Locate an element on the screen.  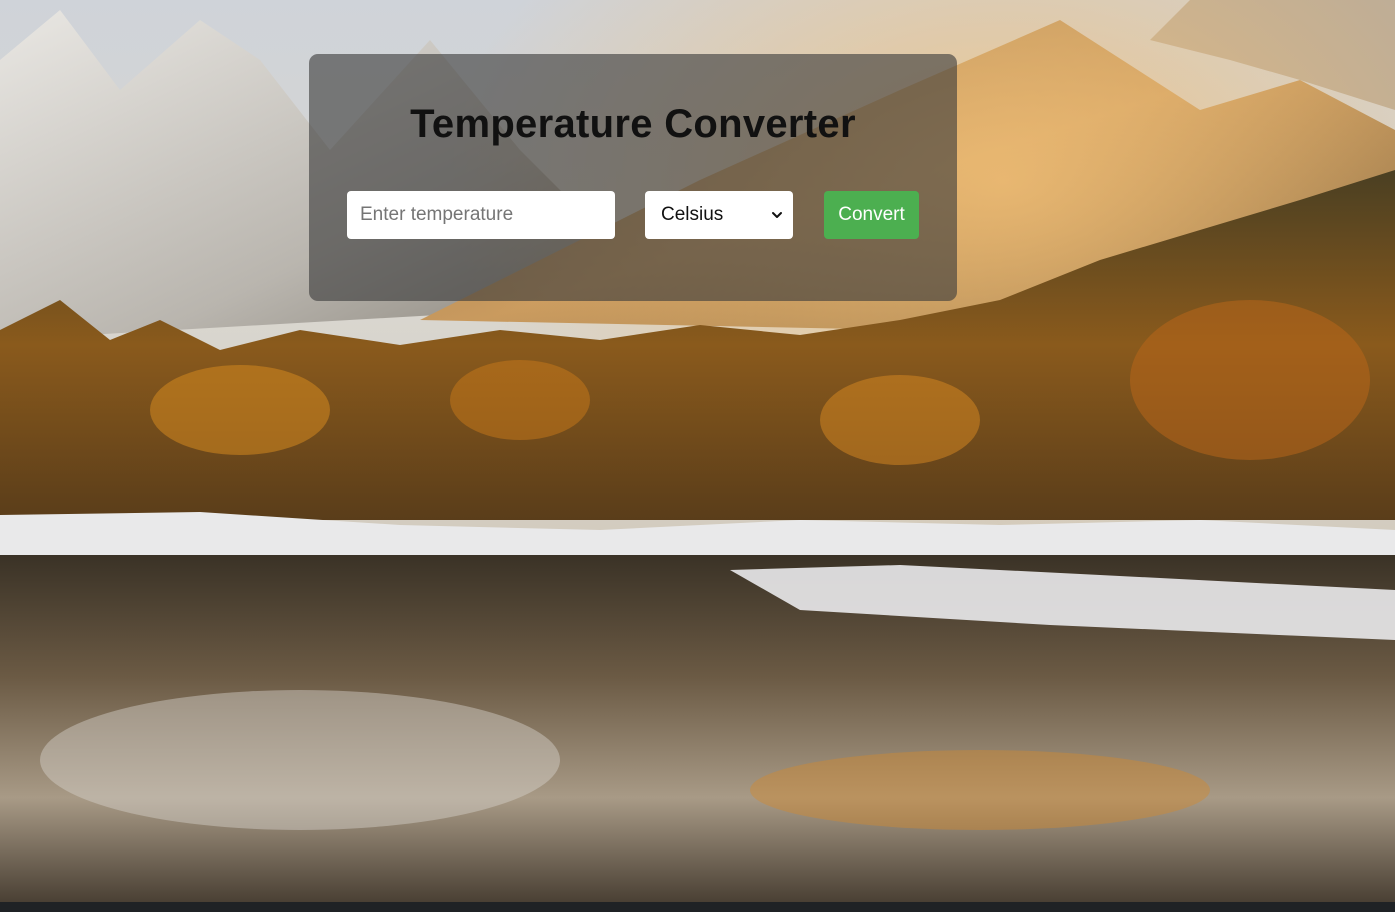
convert-button: Convert is located at coordinates (871, 215).